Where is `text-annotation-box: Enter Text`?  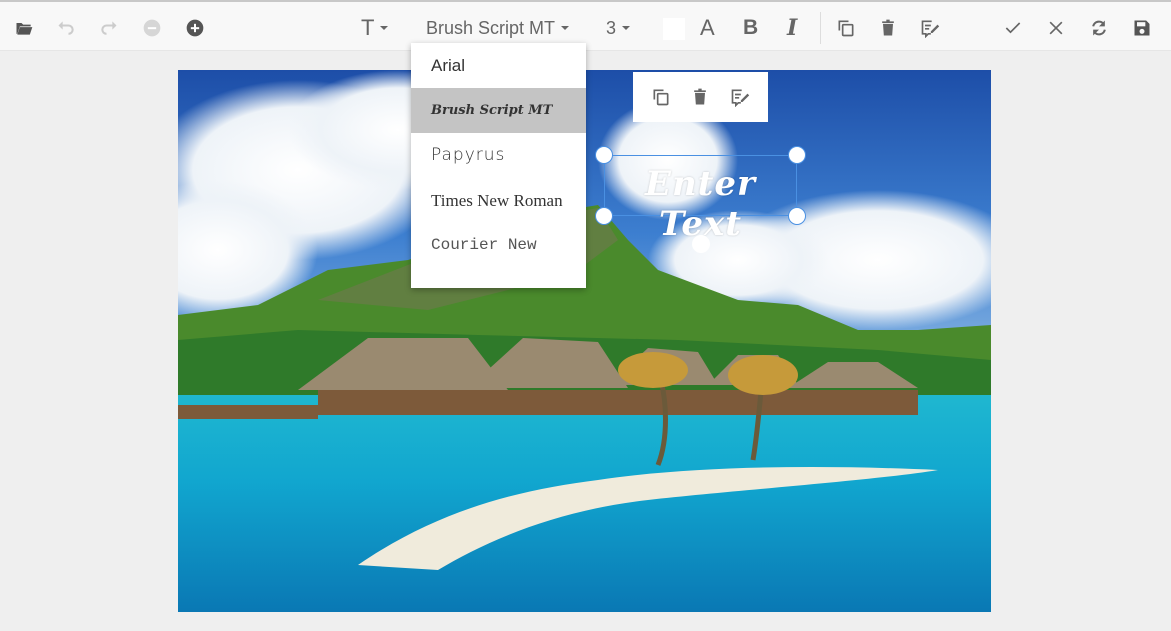 text-annotation-box: Enter Text is located at coordinates (700, 199).